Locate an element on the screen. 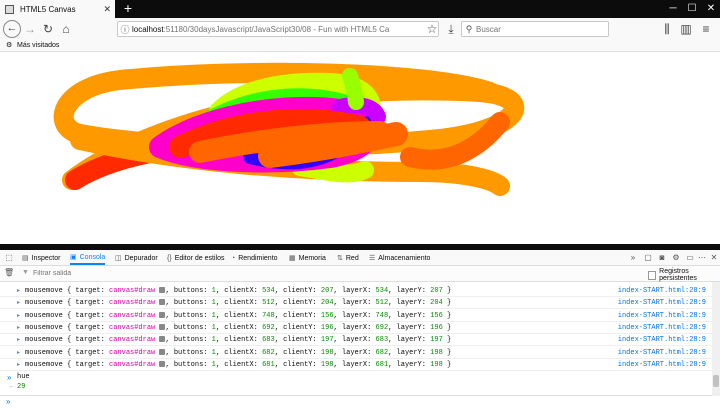 This screenshot has width=720, height=408. input-echo-text: hue is located at coordinates (23, 377).